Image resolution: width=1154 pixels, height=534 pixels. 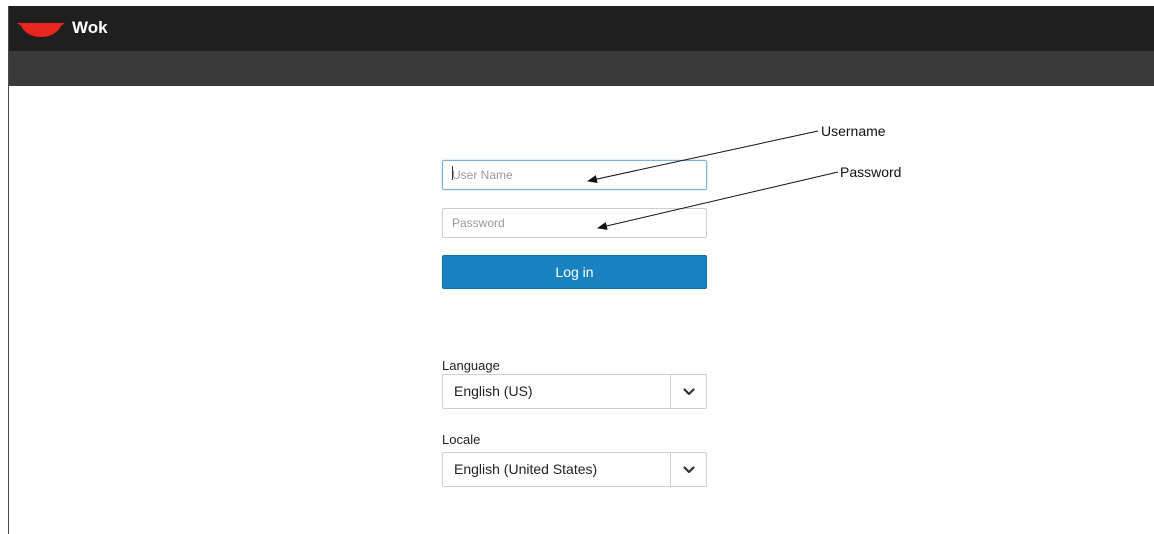 I want to click on password-arrow, so click(x=718, y=200).